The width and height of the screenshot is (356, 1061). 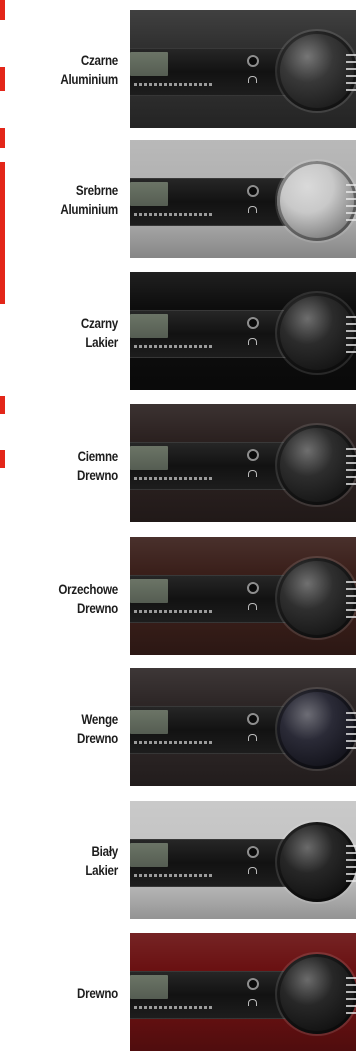 What do you see at coordinates (243, 992) in the screenshot?
I see `finish-swatch-drewno` at bounding box center [243, 992].